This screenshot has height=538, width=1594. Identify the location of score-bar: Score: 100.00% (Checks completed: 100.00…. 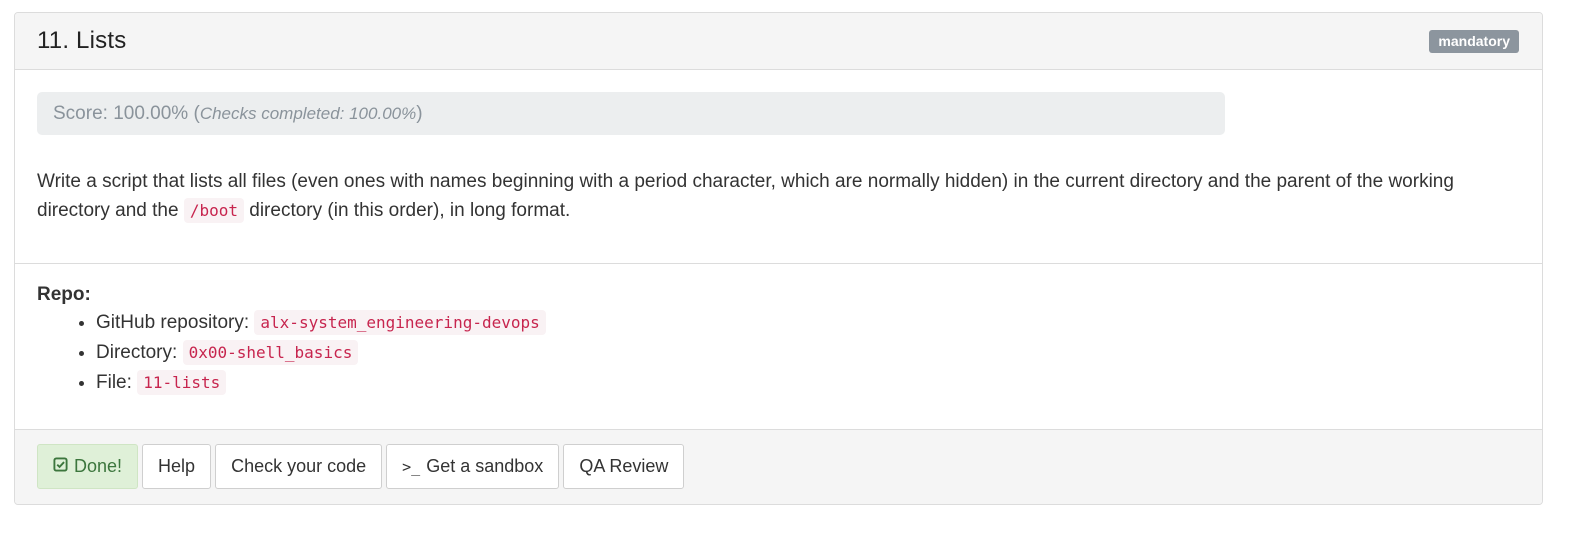
(631, 113).